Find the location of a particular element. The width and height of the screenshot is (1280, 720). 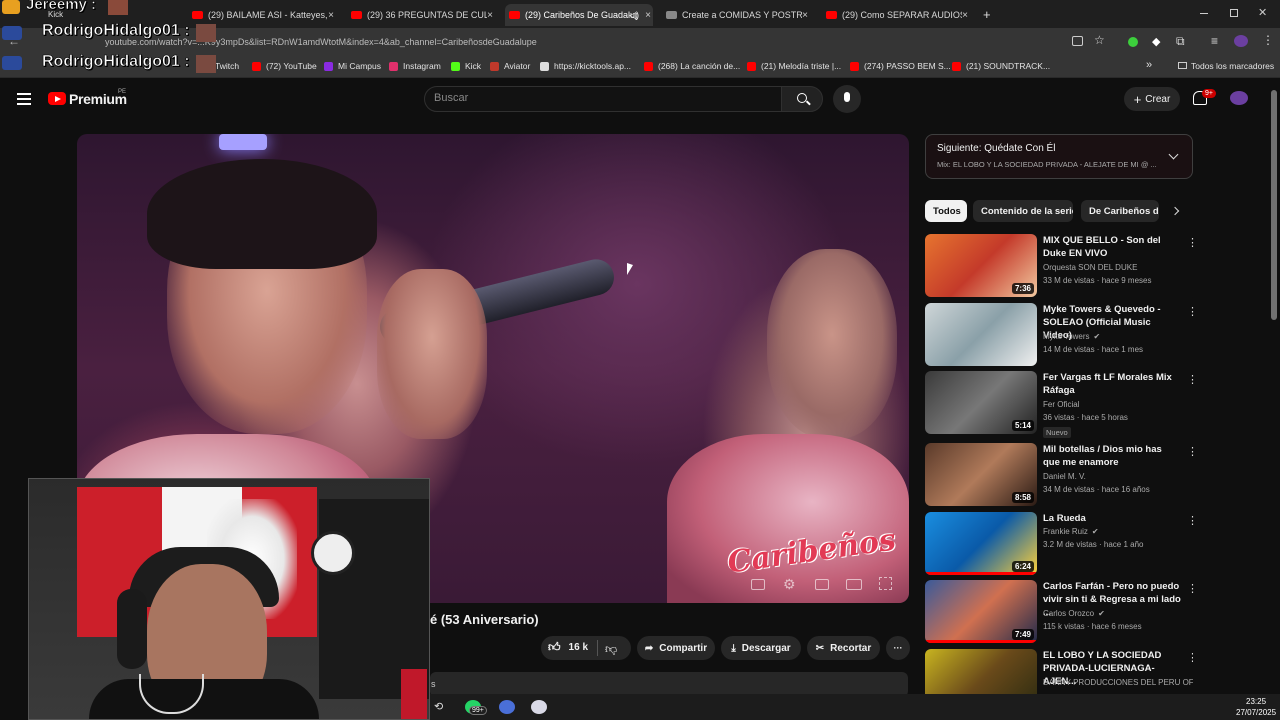

filter-chip: Contenido de la serie is located at coordinates (1023, 211).